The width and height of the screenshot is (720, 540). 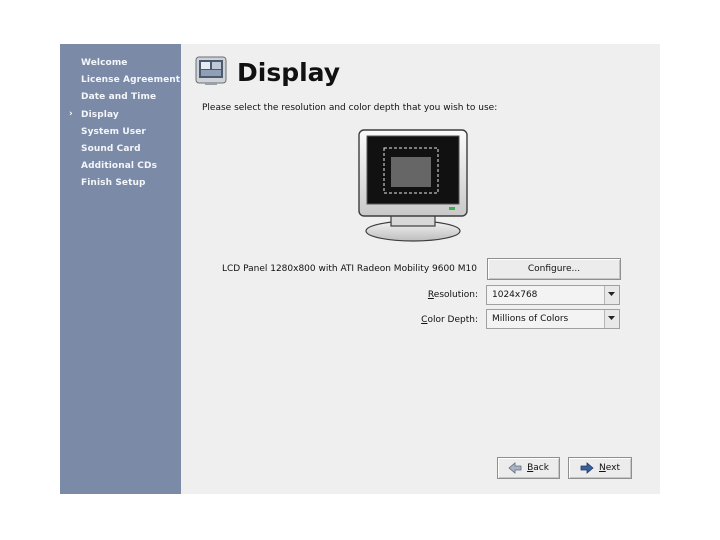 What do you see at coordinates (530, 319) in the screenshot?
I see `color-depth-value: Millions of Colors` at bounding box center [530, 319].